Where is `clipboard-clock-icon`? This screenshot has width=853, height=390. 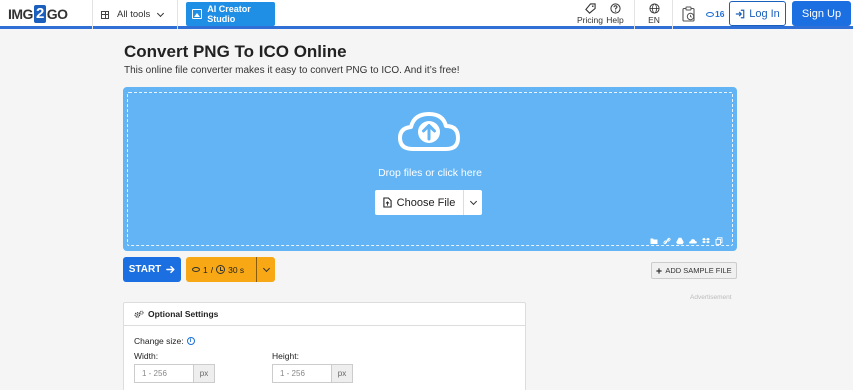
clipboard-clock-icon is located at coordinates (688, 14).